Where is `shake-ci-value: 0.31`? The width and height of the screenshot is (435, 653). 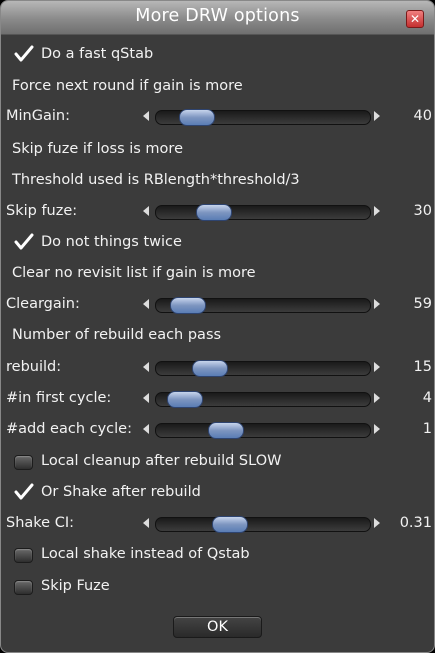
shake-ci-value: 0.31 is located at coordinates (415, 523).